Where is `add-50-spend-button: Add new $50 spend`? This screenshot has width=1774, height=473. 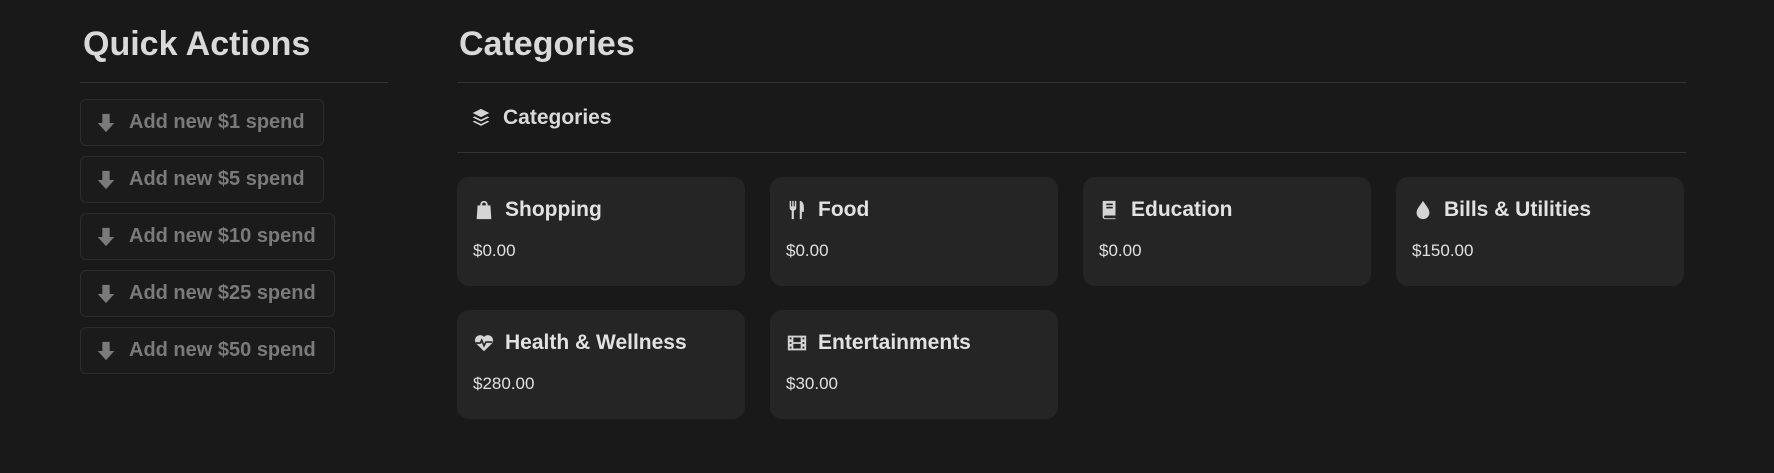
add-50-spend-button: Add new $50 spend is located at coordinates (207, 350).